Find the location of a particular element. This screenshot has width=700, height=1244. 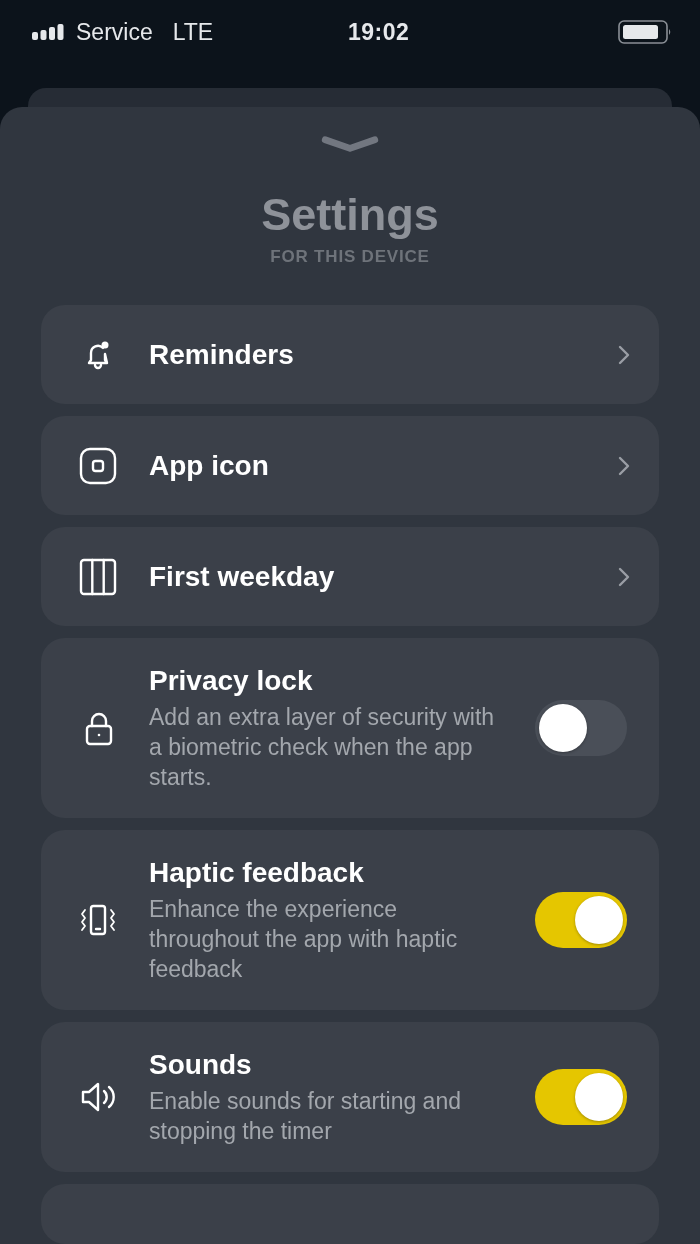

setting-description: Enable sounds for starting and stopping the timer is located at coordinates (305, 1116).